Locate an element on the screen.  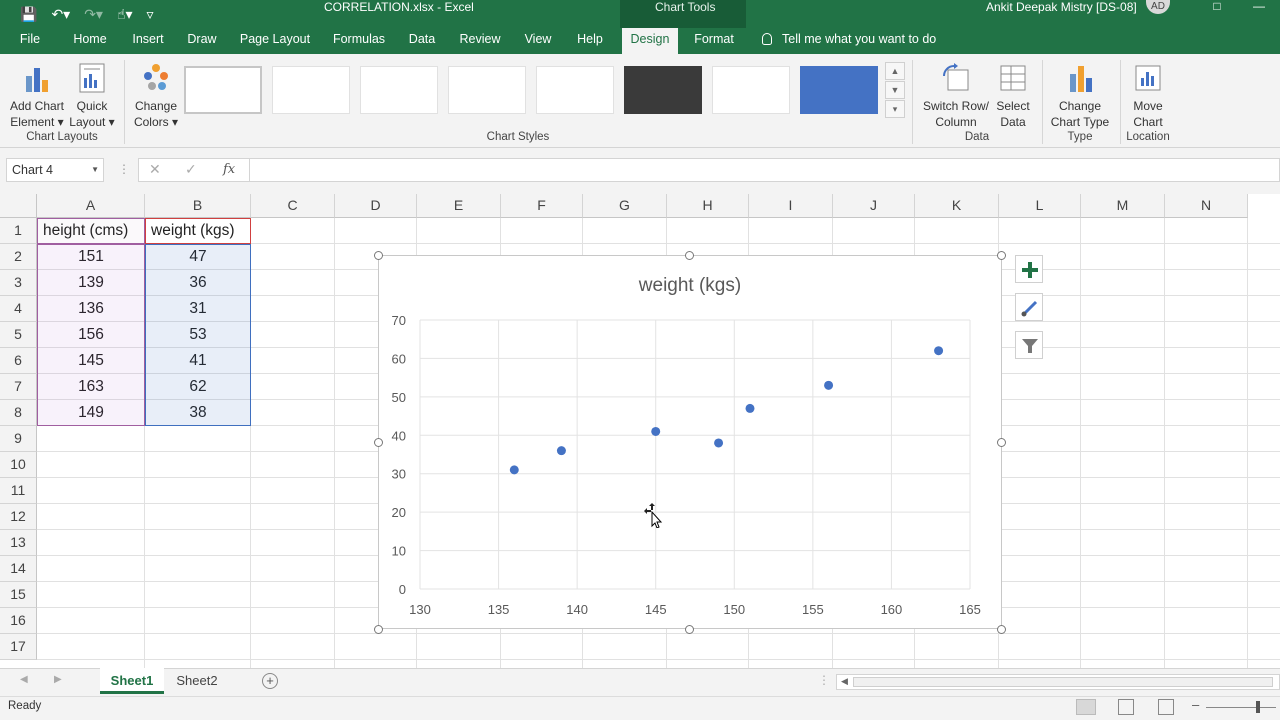
column-header-k: K is located at coordinates (957, 206).